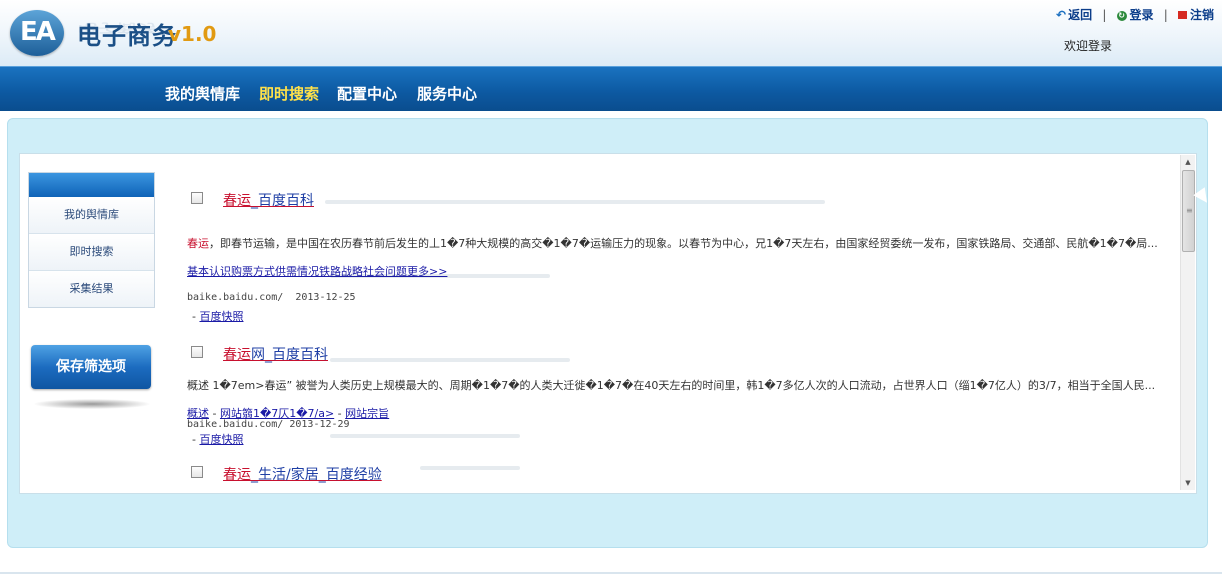  I want to click on result-more-links: 基本认识购票方式供需情况铁路战略社会问题更多>>, so click(317, 271).